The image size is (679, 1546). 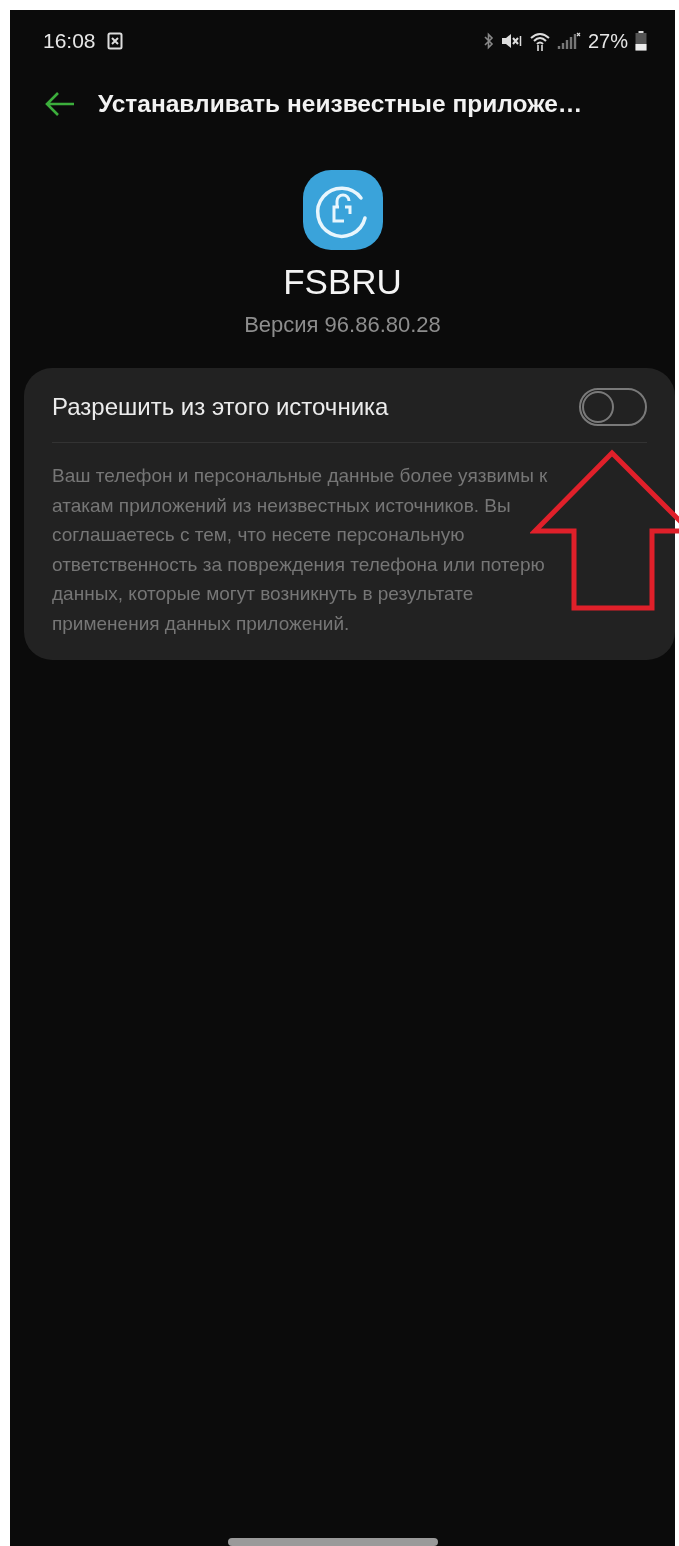 I want to click on back-arrow-icon, so click(x=60, y=104).